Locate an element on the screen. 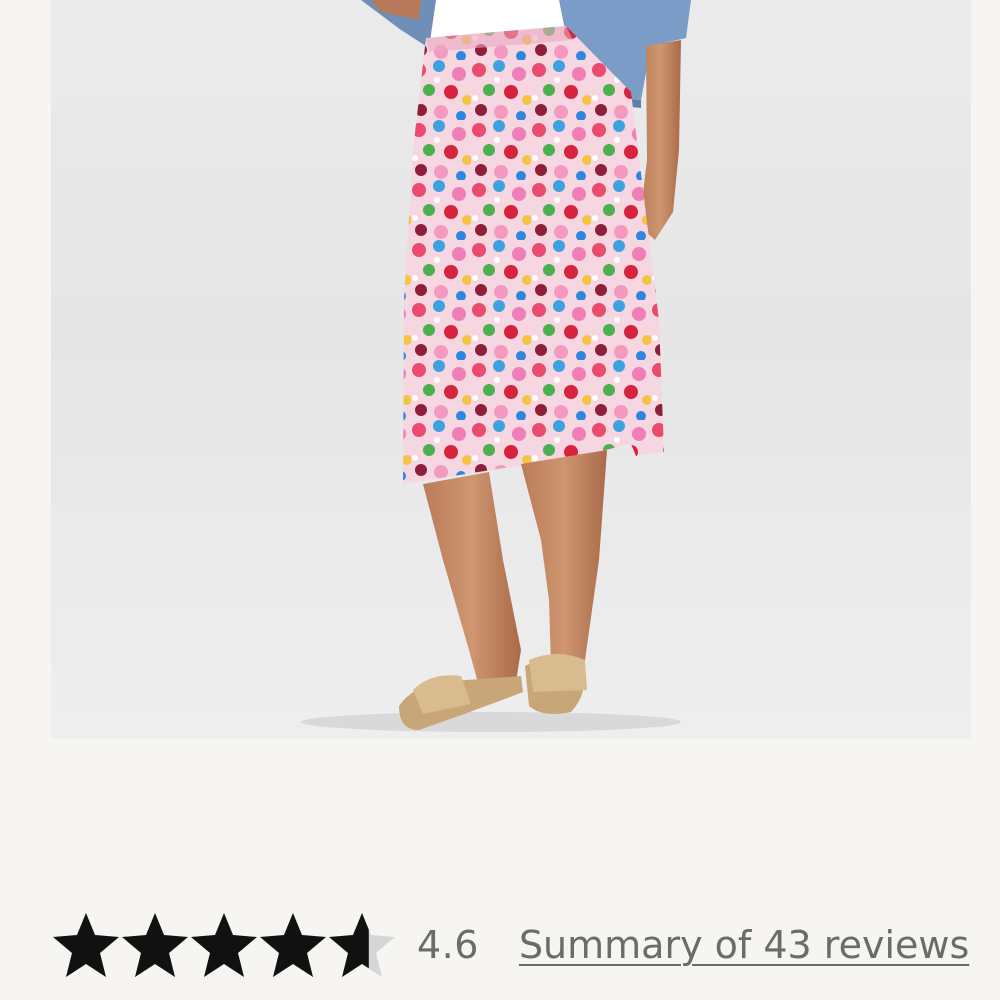 The height and width of the screenshot is (1000, 1000). reviews-summary-link: Summary of 43 reviews is located at coordinates (744, 945).